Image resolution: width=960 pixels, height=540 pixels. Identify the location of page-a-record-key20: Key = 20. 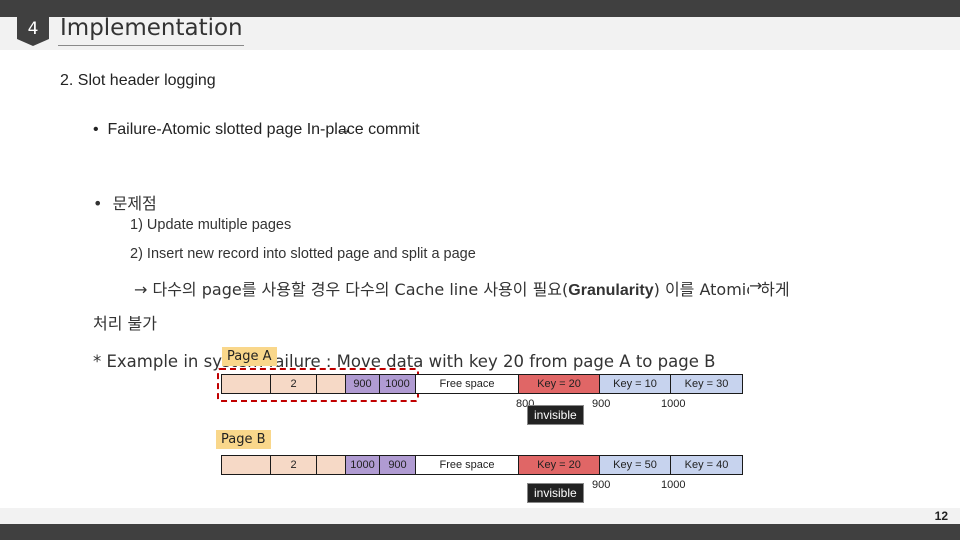
(559, 384).